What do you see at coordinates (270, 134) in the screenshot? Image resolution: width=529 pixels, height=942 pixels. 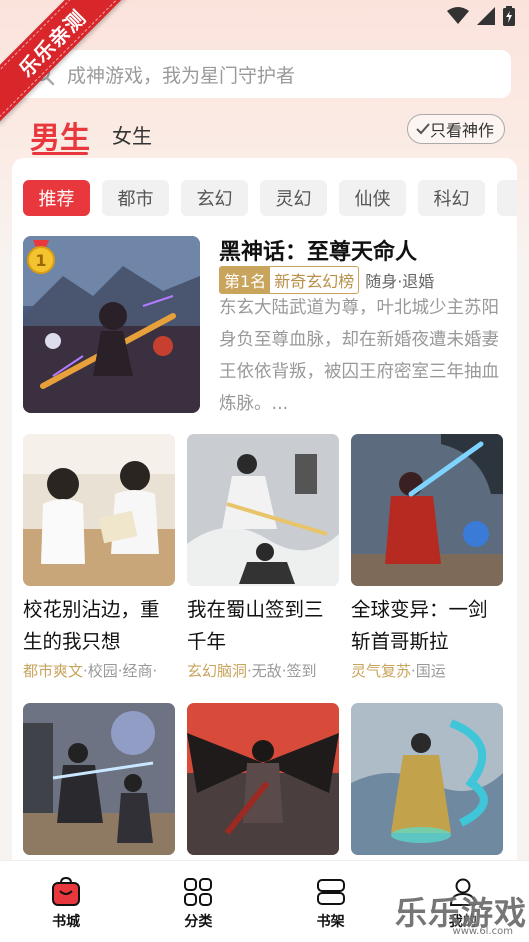 I see `gender-tabs: 男生 女生 只看神作` at bounding box center [270, 134].